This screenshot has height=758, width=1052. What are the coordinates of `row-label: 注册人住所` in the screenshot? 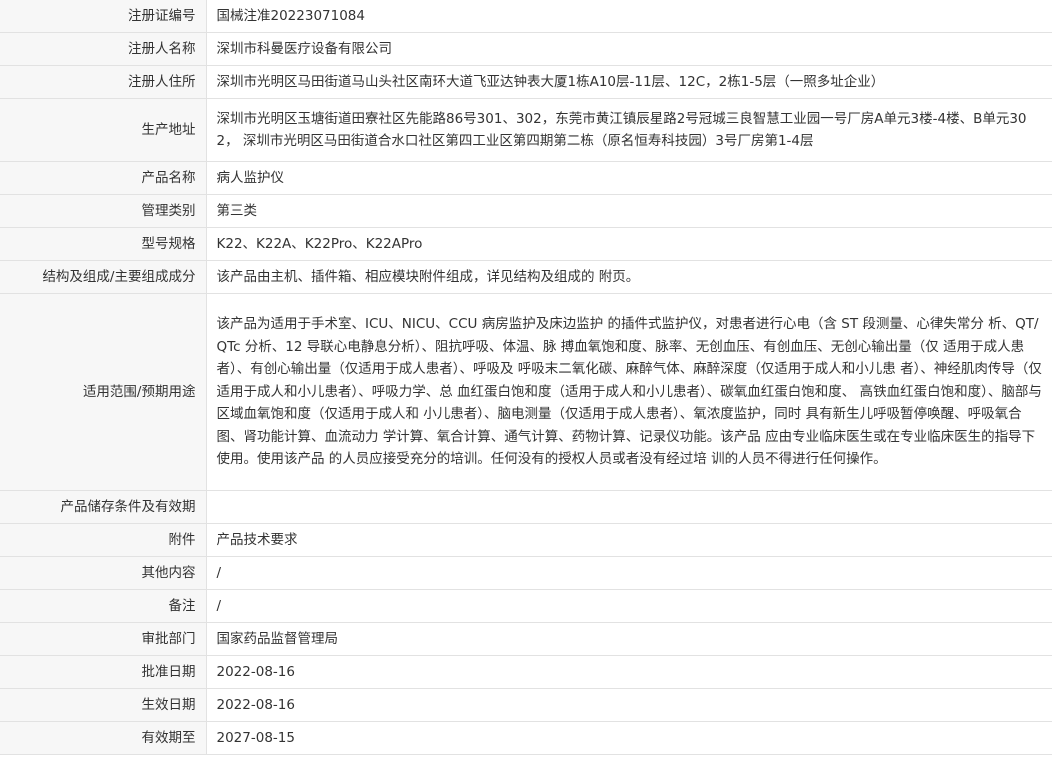 It's located at (103, 82).